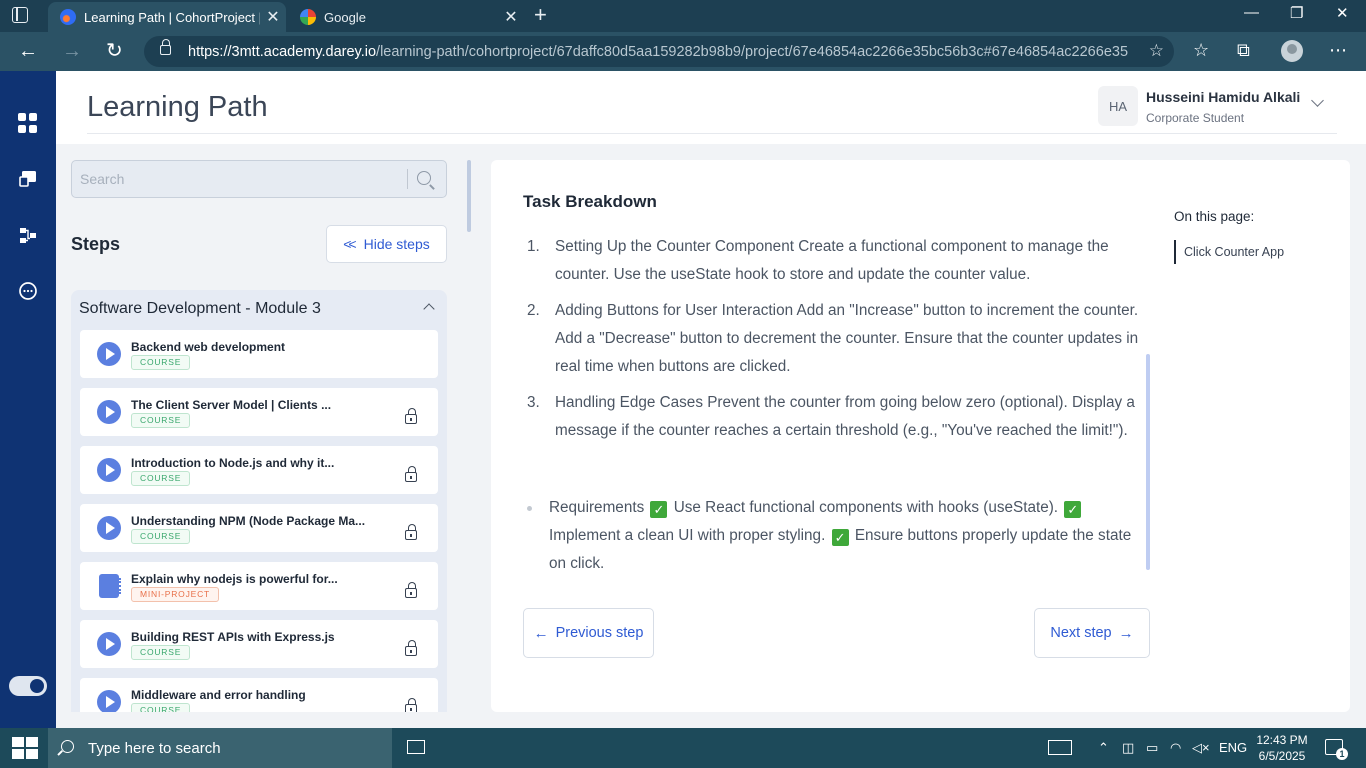 Image resolution: width=1366 pixels, height=768 pixels. Describe the element at coordinates (396, 244) in the screenshot. I see `hide-steps-label: Hide steps` at that location.